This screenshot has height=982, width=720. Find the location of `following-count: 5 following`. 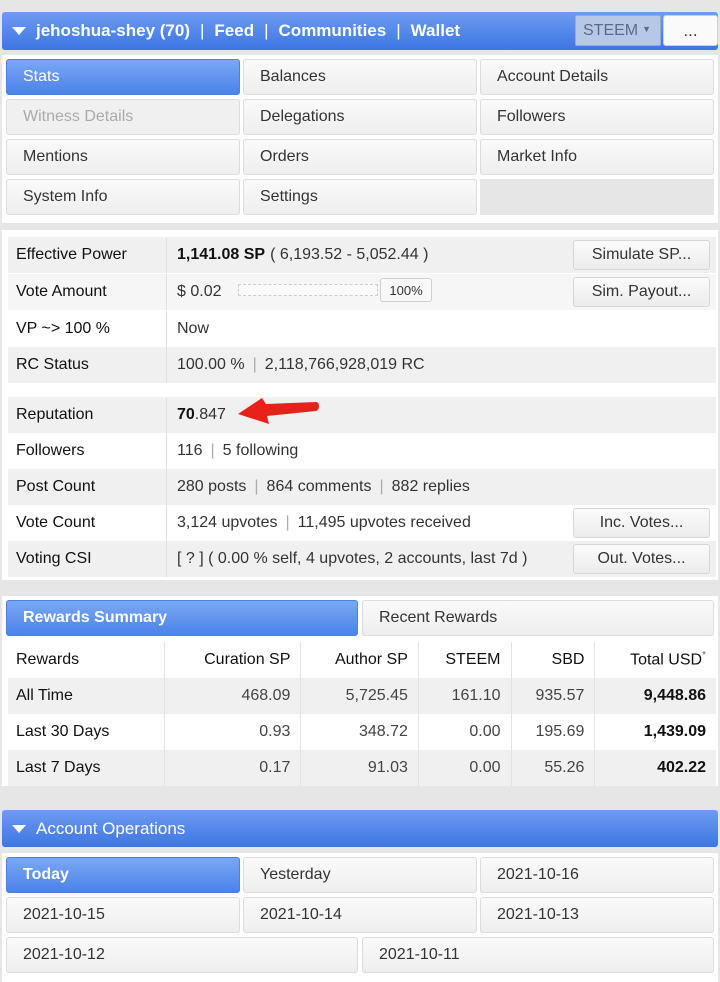

following-count: 5 following is located at coordinates (260, 450).